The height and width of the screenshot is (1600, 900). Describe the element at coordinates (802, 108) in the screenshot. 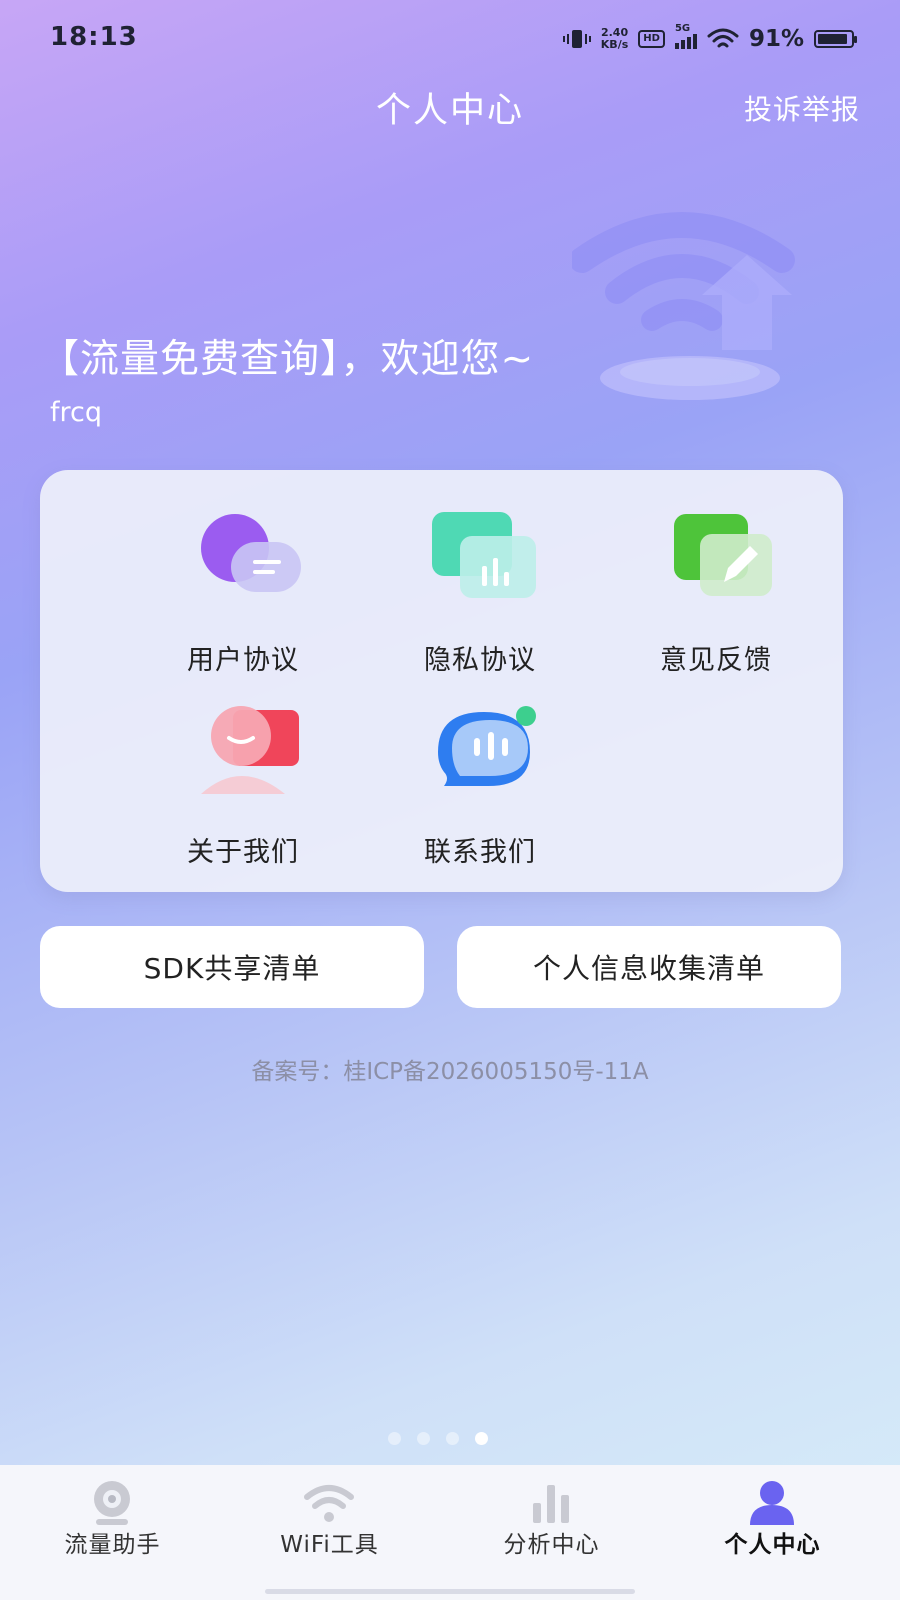

I see `report-button: 投诉举报` at that location.